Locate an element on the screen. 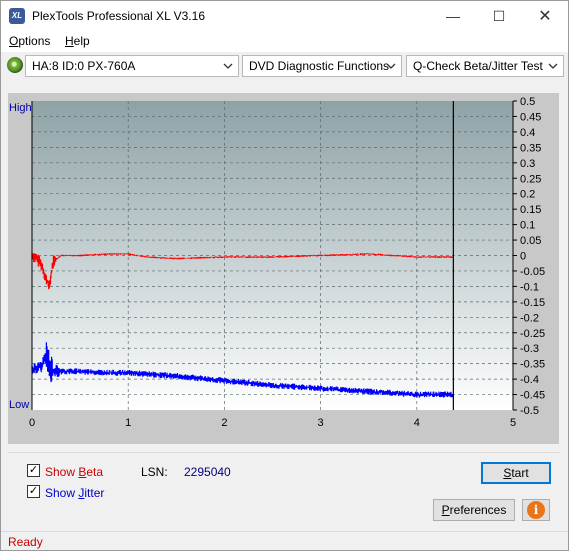  show-beta-text-rest: eta is located at coordinates (95, 472).